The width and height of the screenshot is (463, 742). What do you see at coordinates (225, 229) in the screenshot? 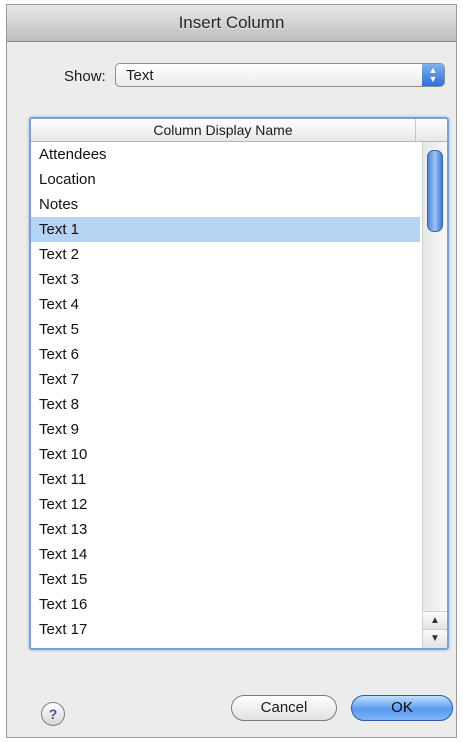
I see `list-item: Text 1` at bounding box center [225, 229].